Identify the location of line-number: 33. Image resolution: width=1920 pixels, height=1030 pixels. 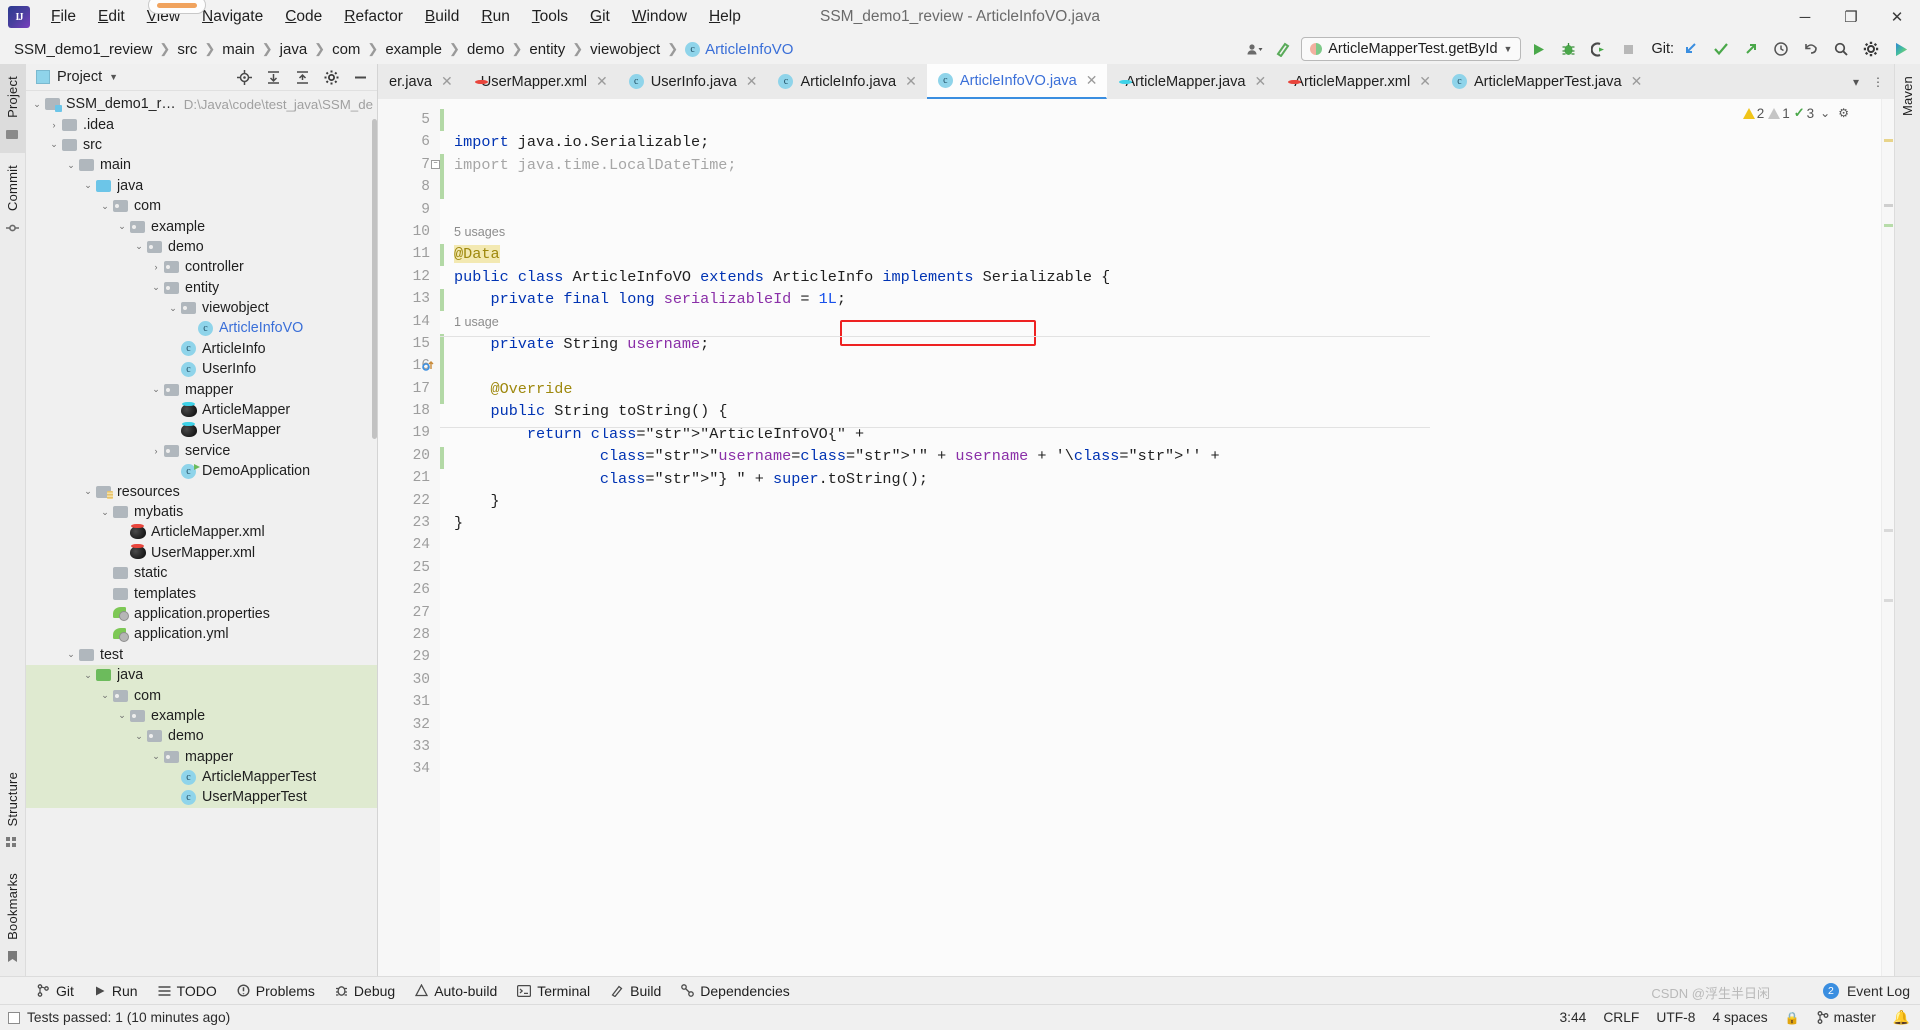
(409, 747).